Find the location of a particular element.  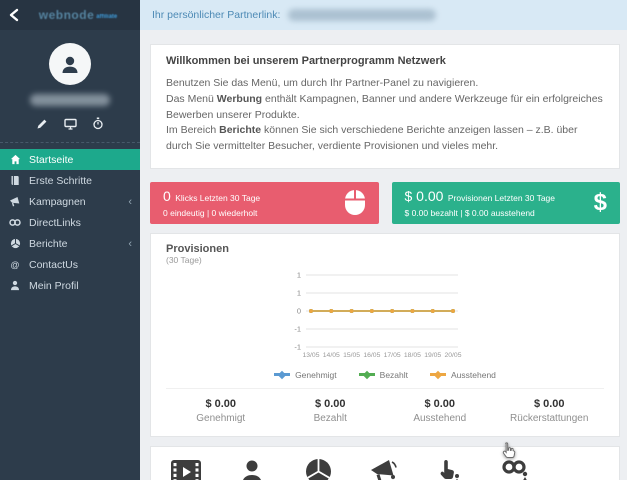

total-rueckerstattungen: $ 0.00 Rückerstattungen is located at coordinates (549, 410).